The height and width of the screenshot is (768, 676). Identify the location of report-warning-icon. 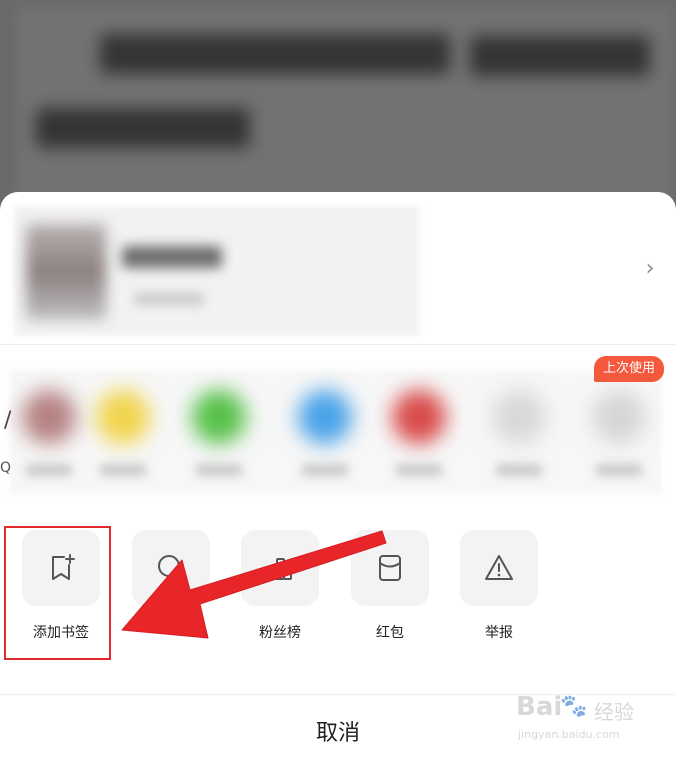
(499, 567).